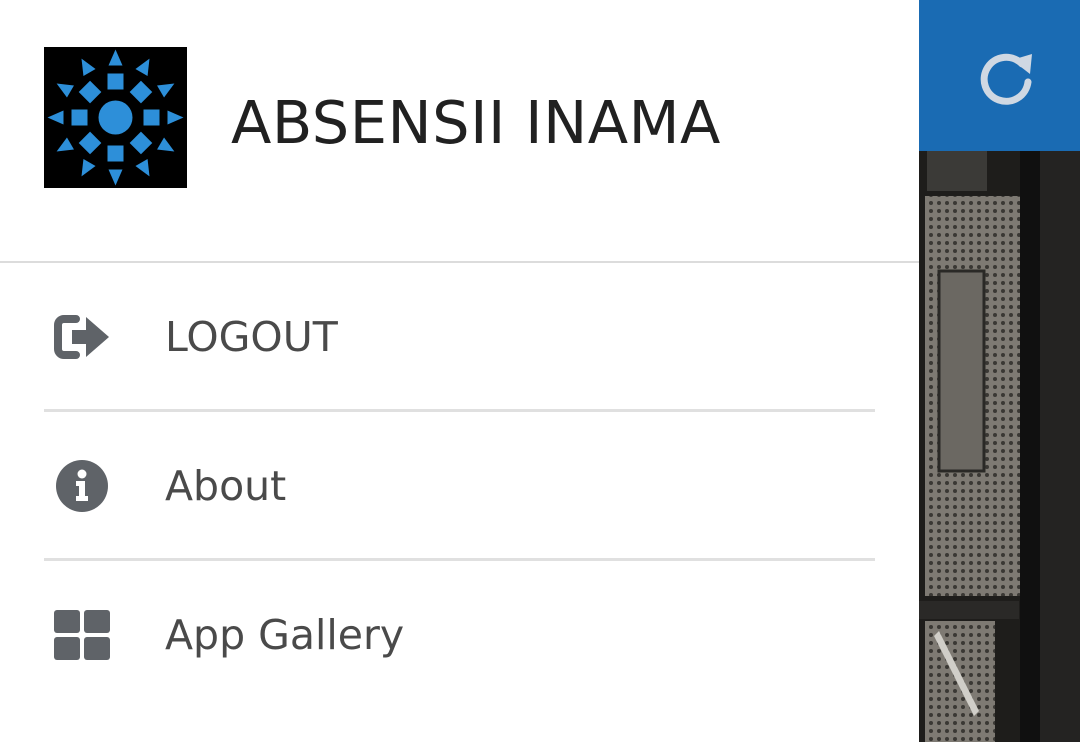 This screenshot has width=1080, height=742. Describe the element at coordinates (1006, 79) in the screenshot. I see `refresh-icon` at that location.